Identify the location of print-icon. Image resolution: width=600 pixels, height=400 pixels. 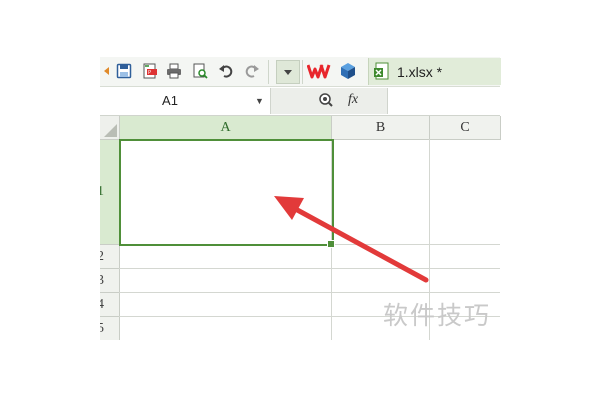
(174, 71).